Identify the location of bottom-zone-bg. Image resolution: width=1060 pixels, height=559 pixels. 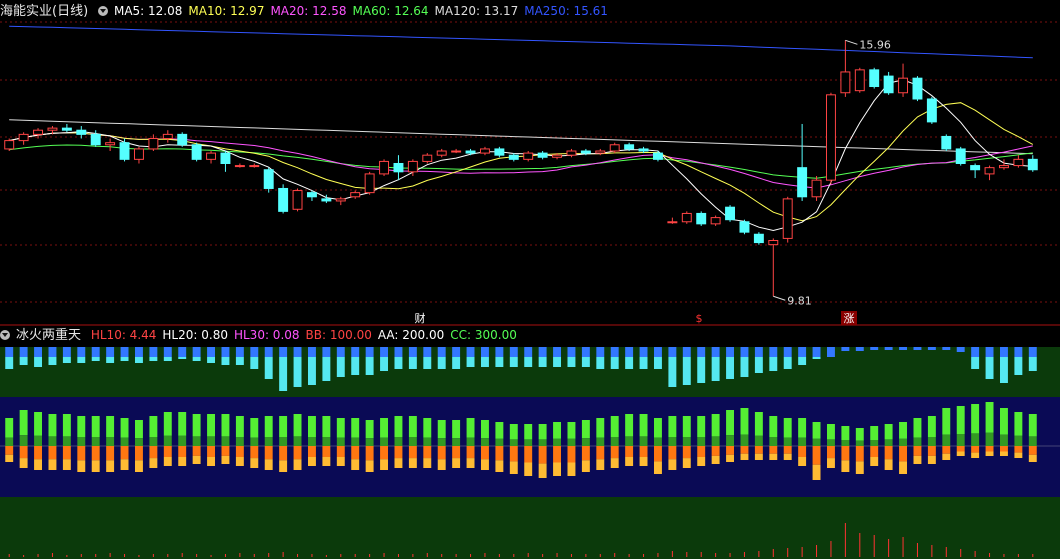
(530, 528).